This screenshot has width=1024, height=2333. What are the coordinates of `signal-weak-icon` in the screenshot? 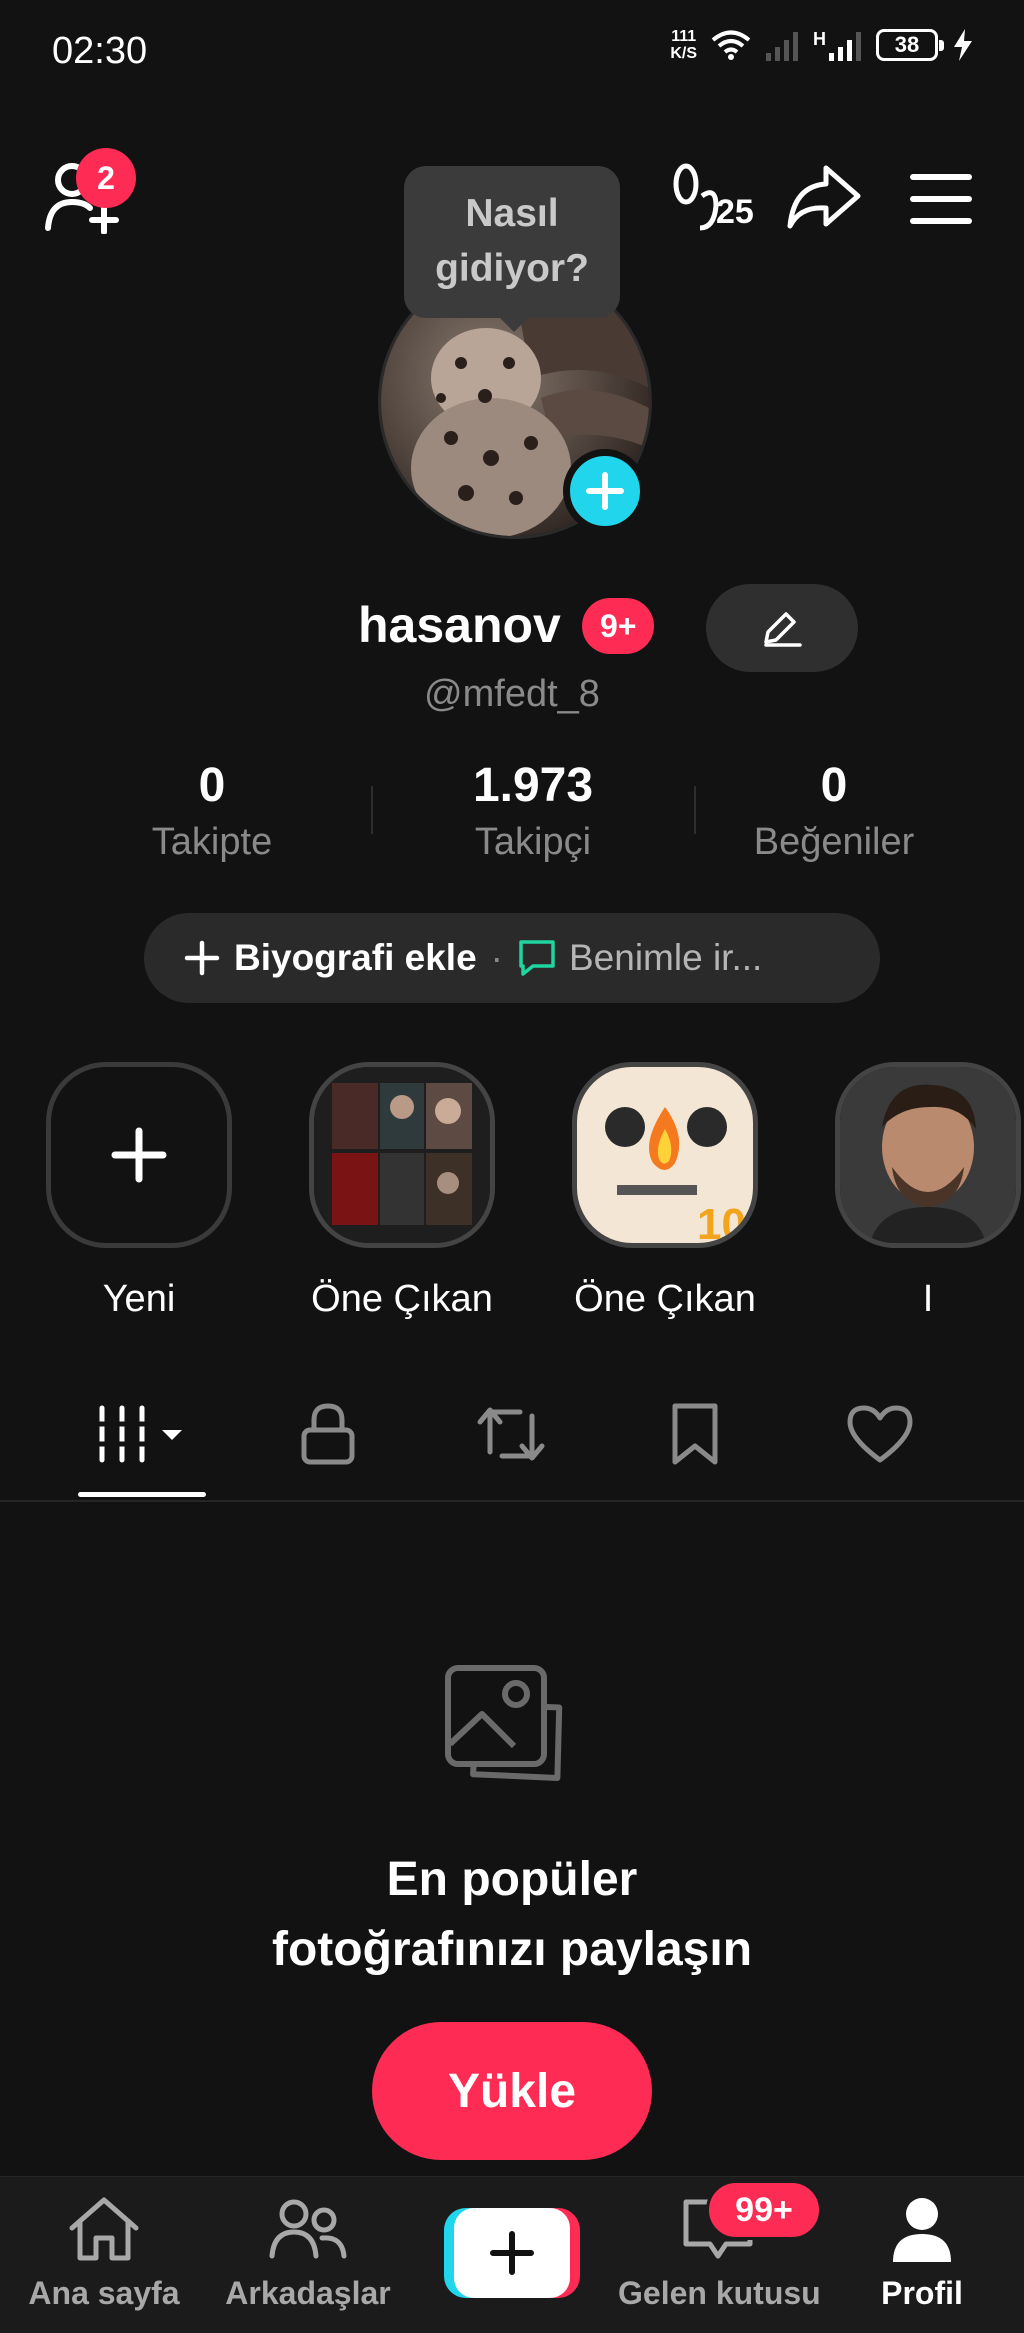 It's located at (782, 46).